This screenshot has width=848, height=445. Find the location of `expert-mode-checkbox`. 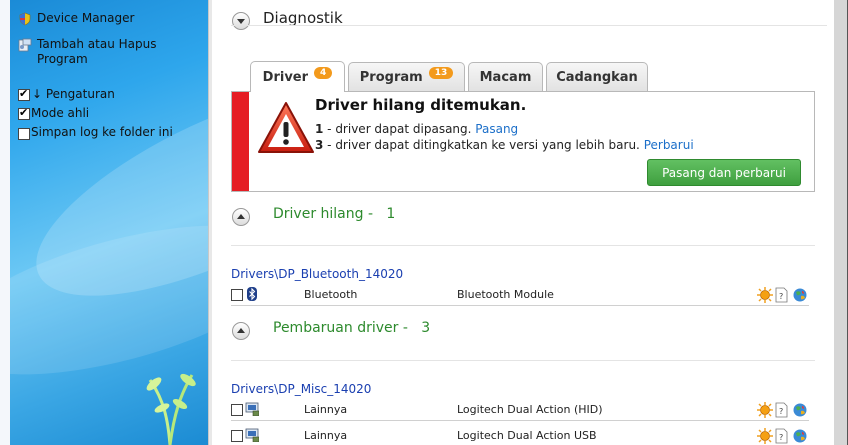

expert-mode-checkbox is located at coordinates (24, 113).